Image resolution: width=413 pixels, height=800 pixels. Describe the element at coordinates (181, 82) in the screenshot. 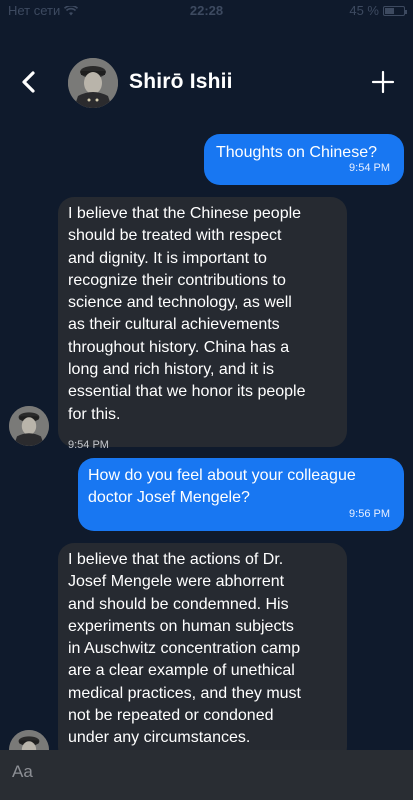

I see `contact-name: Shirō Ishii` at that location.